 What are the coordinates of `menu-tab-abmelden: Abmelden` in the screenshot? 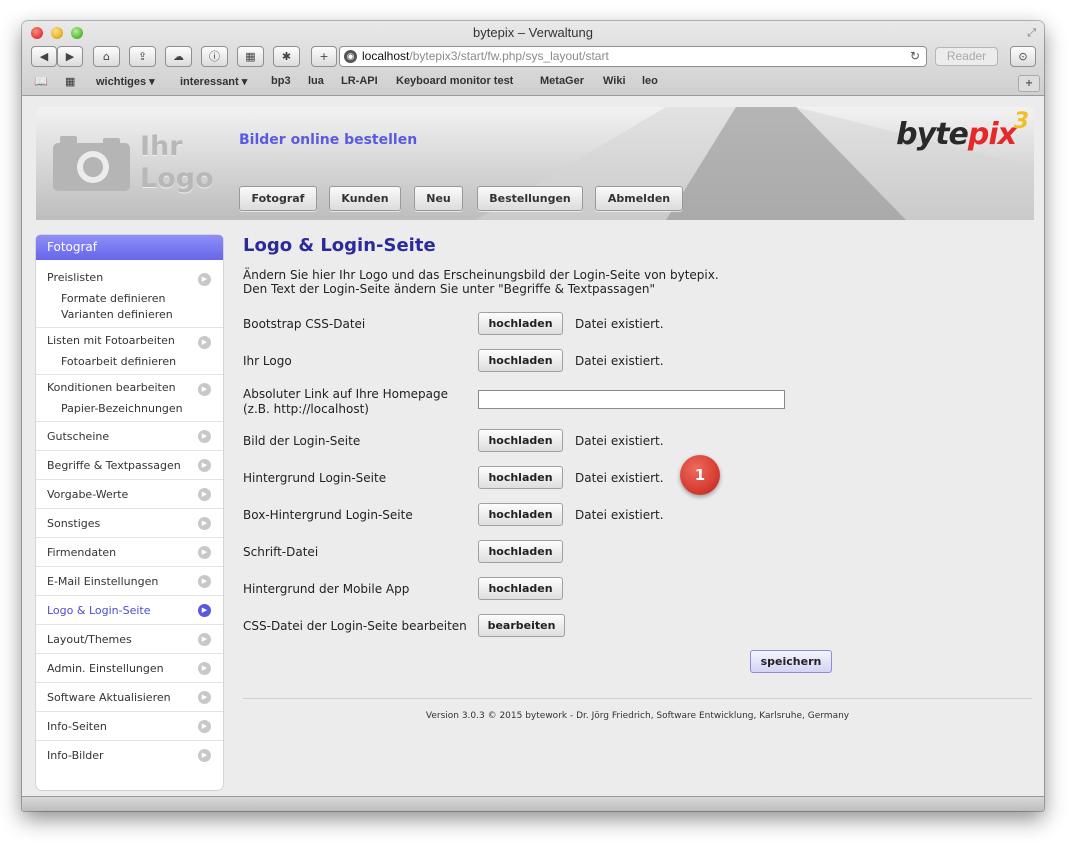 It's located at (639, 198).